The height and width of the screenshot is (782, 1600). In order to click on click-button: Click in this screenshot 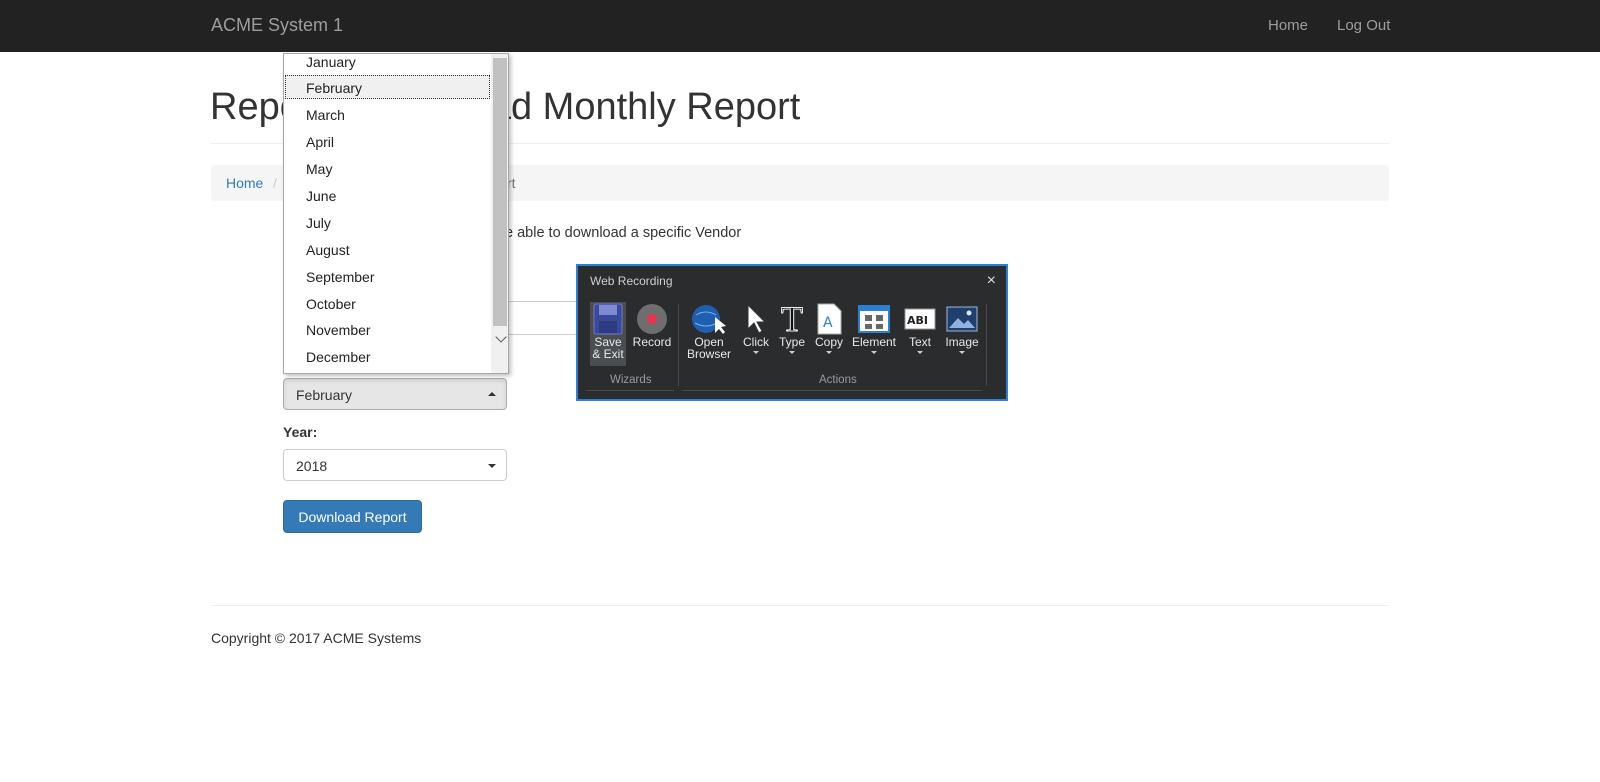, I will do `click(756, 328)`.